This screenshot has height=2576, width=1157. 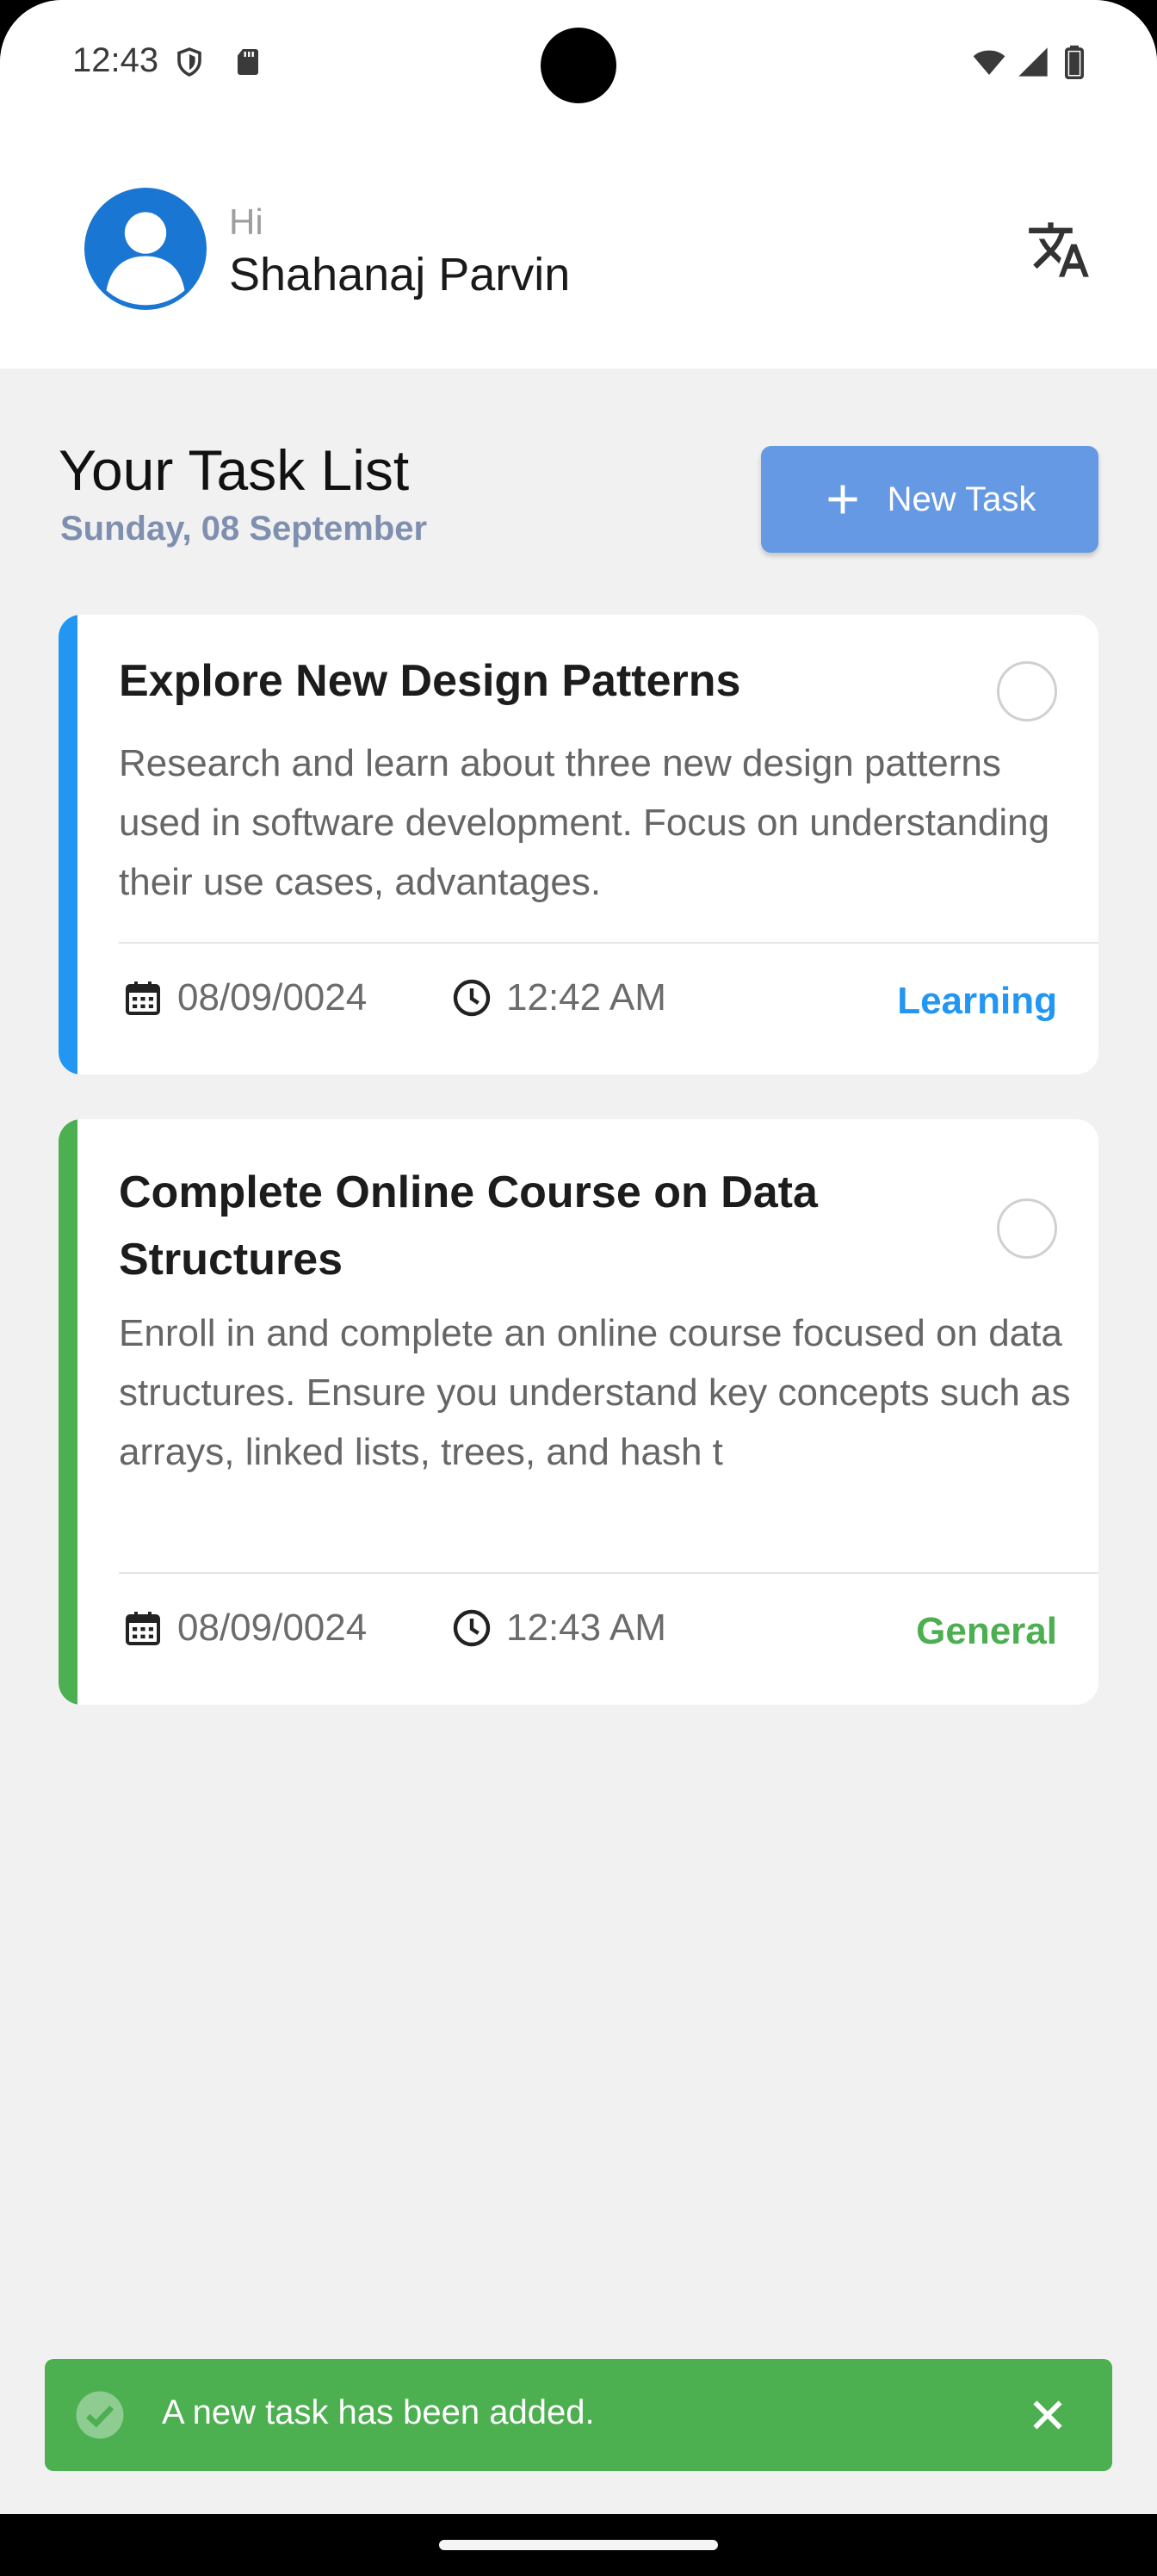 What do you see at coordinates (843, 500) in the screenshot?
I see `plus-icon` at bounding box center [843, 500].